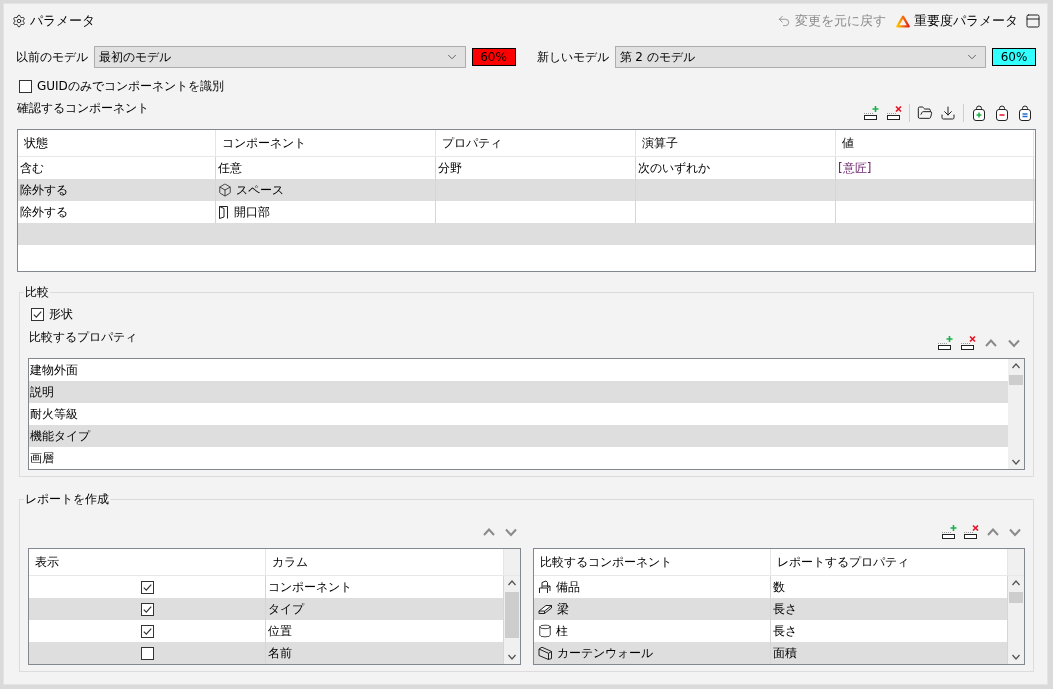 The height and width of the screenshot is (689, 1053). I want to click on panel-title: パラメータ, so click(62, 21).